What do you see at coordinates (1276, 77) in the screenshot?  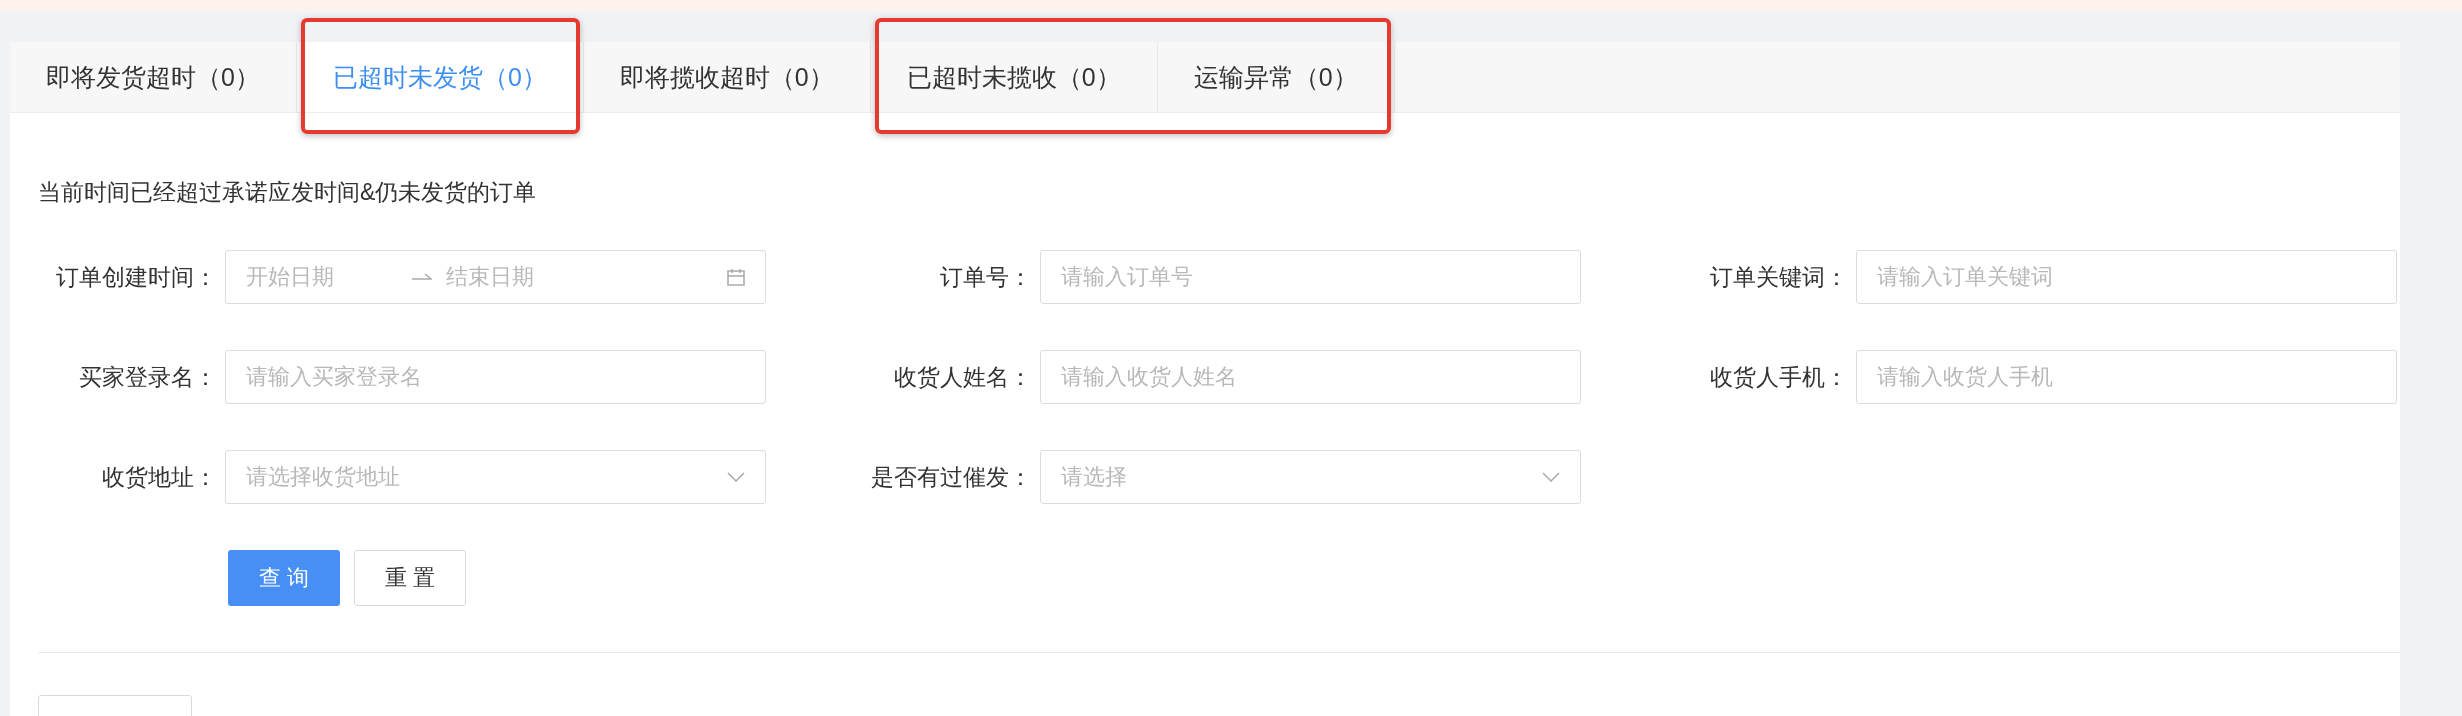 I see `tab: 运输异常（0）` at bounding box center [1276, 77].